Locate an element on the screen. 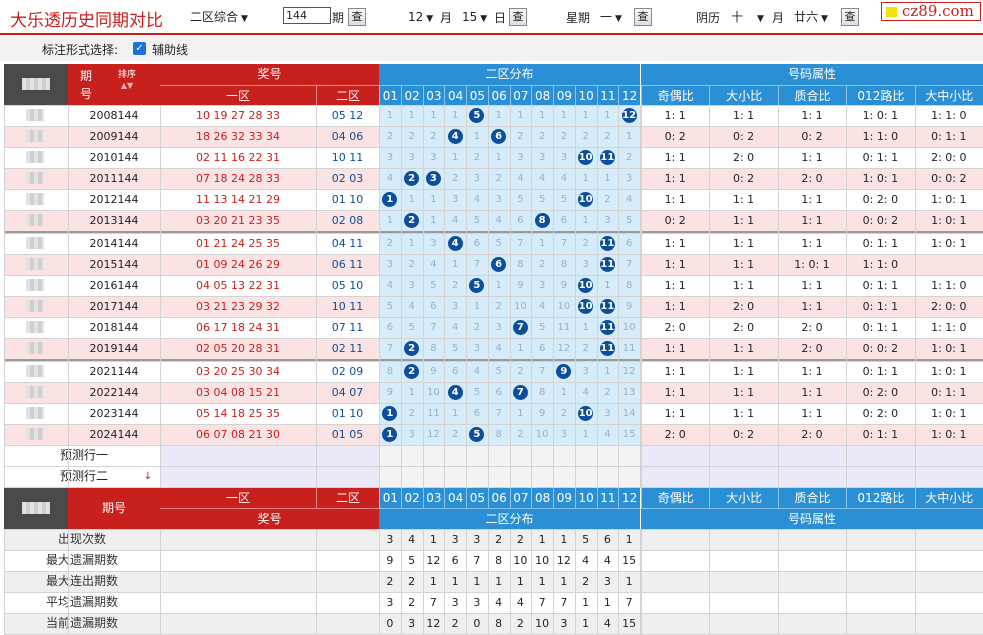 Image resolution: width=983 pixels, height=635 pixels. dist-cell: 3 is located at coordinates (498, 327).